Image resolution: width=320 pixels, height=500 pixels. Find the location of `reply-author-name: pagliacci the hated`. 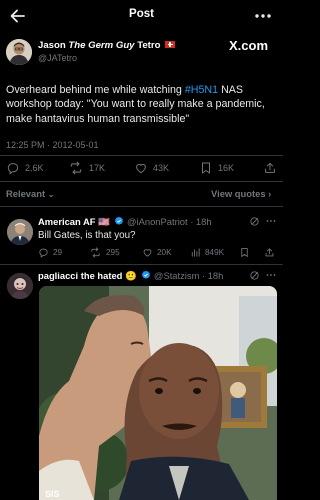

reply-author-name: pagliacci the hated is located at coordinates (80, 275).